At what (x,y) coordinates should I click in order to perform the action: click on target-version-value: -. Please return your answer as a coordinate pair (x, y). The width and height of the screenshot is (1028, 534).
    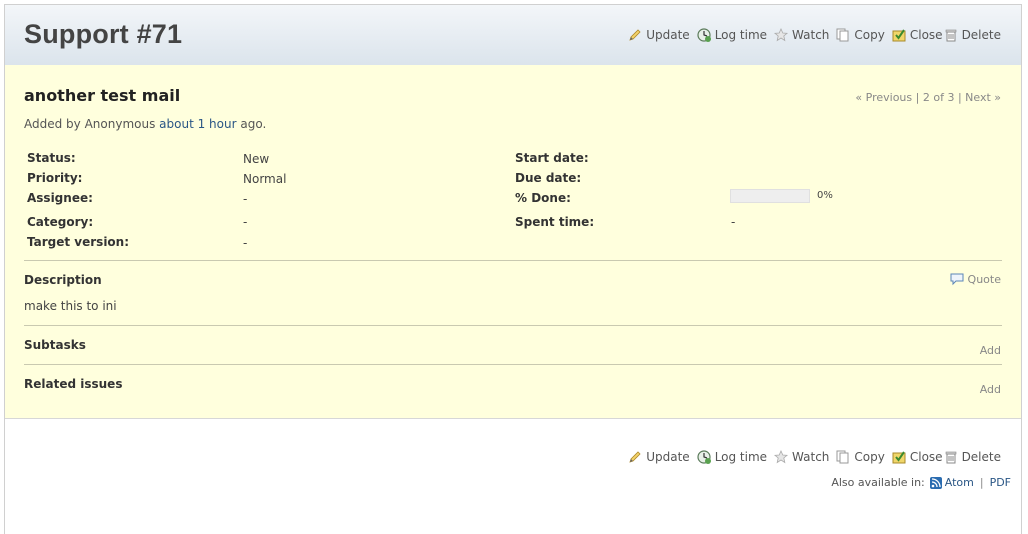
    Looking at the image, I should click on (245, 243).